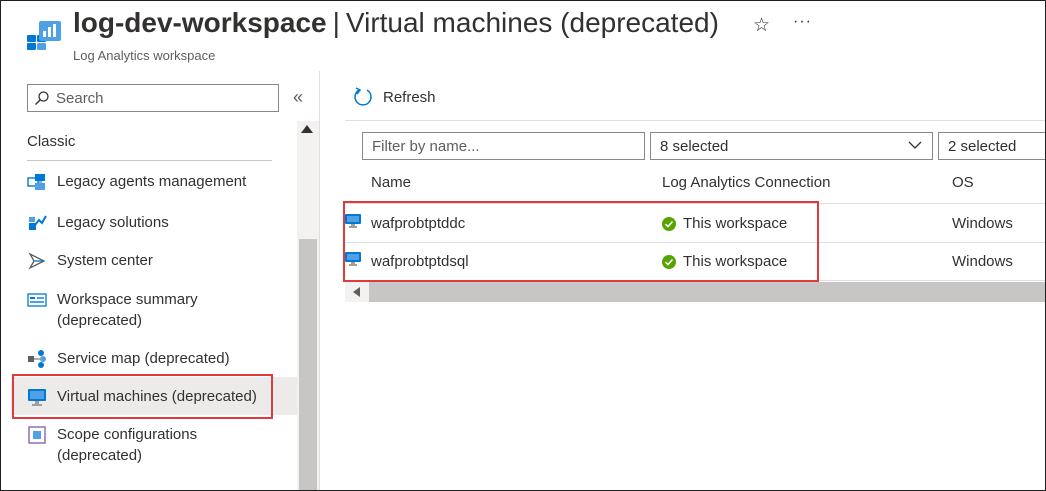  Describe the element at coordinates (37, 261) in the screenshot. I see `system-center-icon` at that location.